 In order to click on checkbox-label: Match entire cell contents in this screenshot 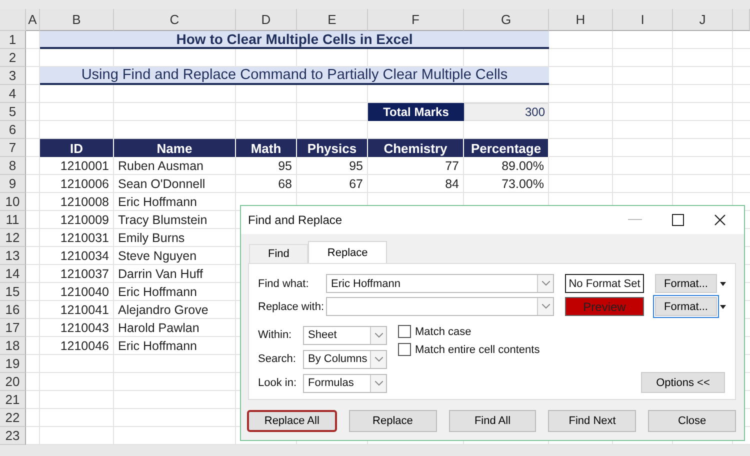, I will do `click(477, 350)`.